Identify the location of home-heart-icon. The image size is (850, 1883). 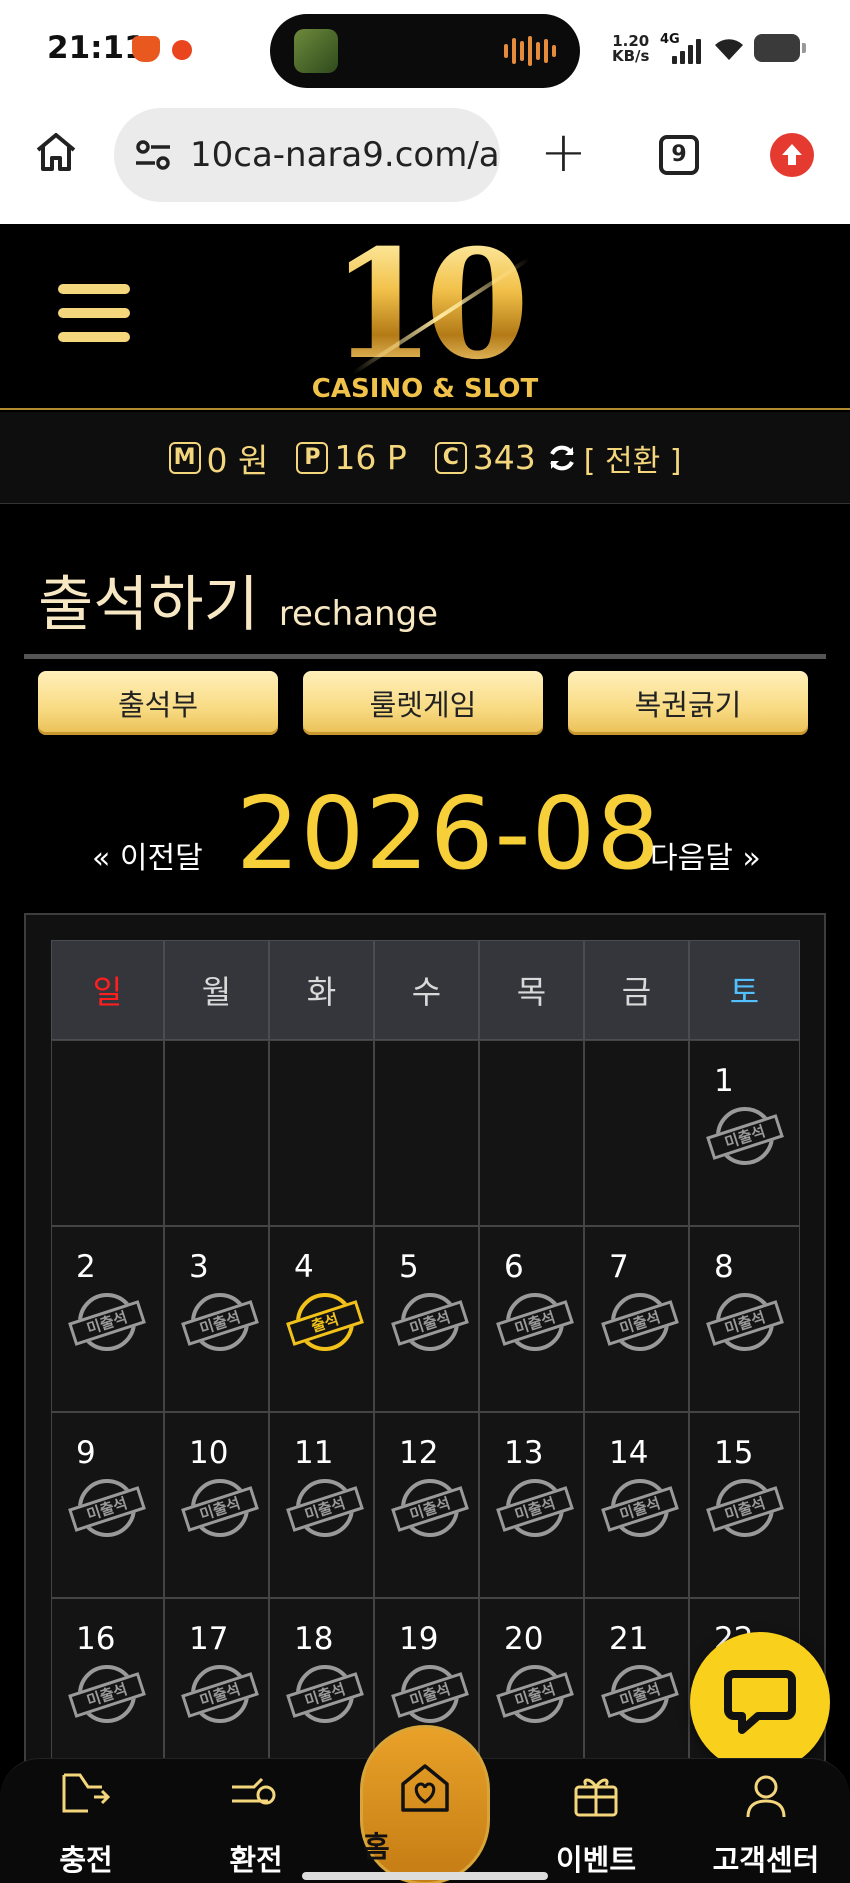
(425, 1788).